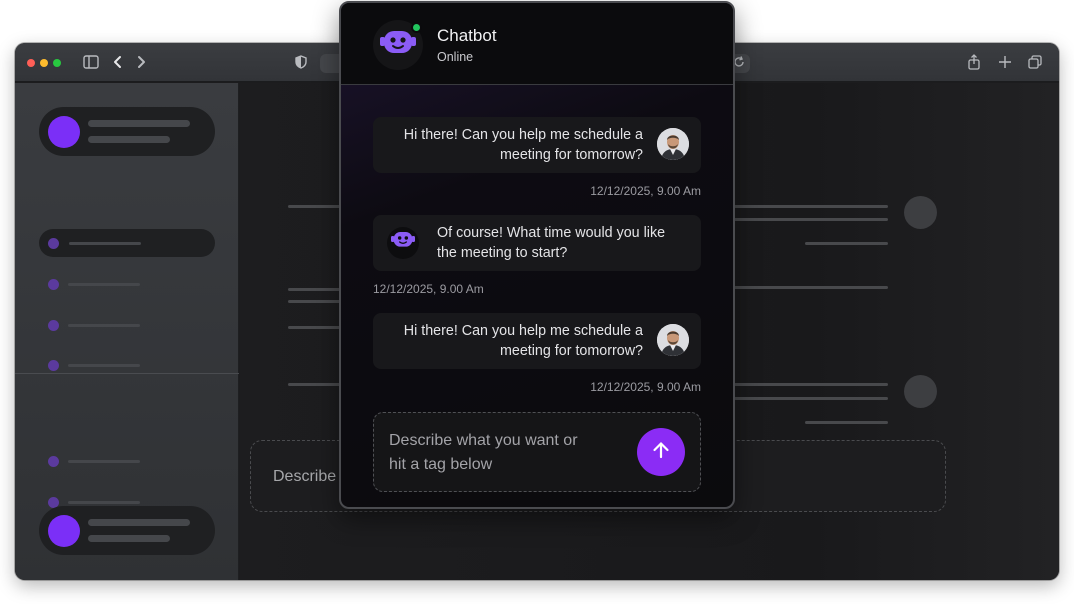 The image size is (1074, 604). What do you see at coordinates (127, 131) in the screenshot?
I see `profile-card` at bounding box center [127, 131].